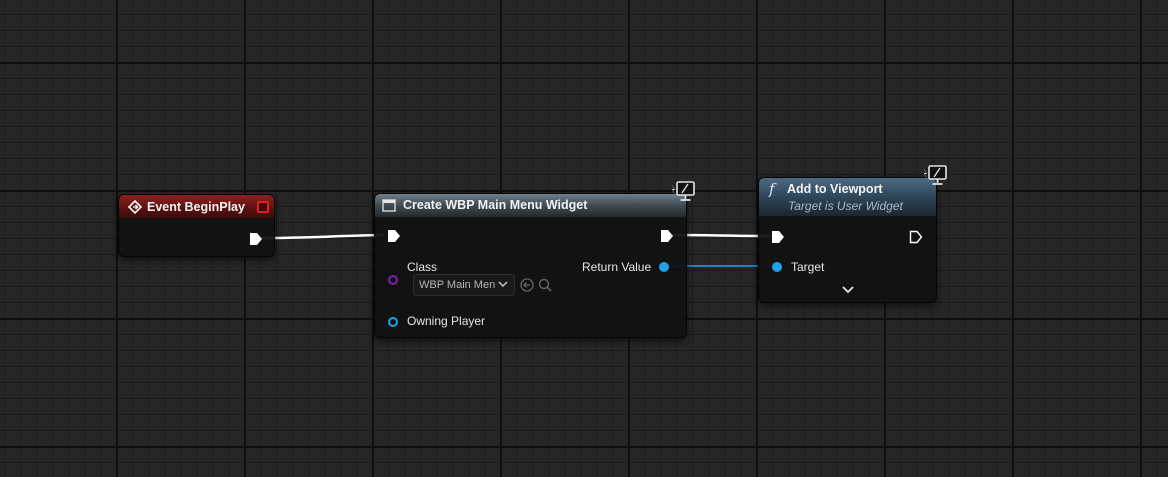  I want to click on add-to-viewport-header: f Add to Viewport Target is User Widget, so click(847, 197).